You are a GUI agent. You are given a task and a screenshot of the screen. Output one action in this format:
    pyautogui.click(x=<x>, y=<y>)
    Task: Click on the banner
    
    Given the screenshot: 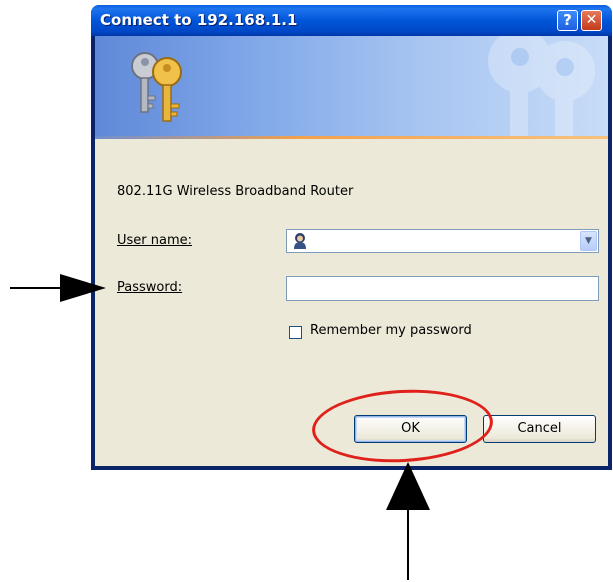 What is the action you would take?
    pyautogui.click(x=351, y=86)
    